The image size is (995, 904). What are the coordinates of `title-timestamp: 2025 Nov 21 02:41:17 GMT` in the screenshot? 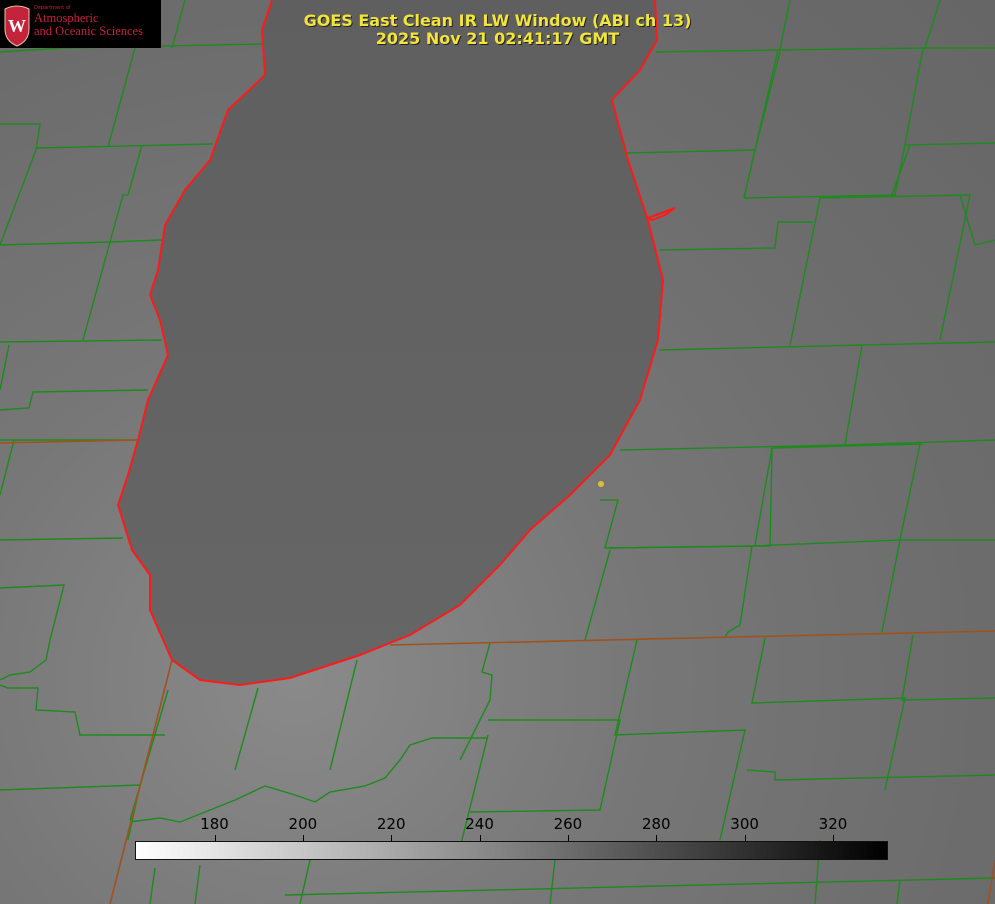 It's located at (497, 38).